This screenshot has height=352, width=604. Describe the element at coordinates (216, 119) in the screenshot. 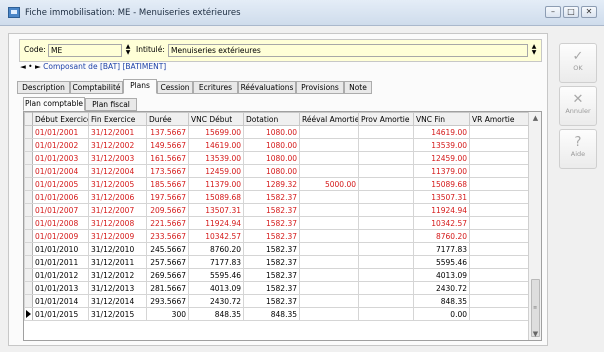

I see `column-header: VNC Début` at that location.